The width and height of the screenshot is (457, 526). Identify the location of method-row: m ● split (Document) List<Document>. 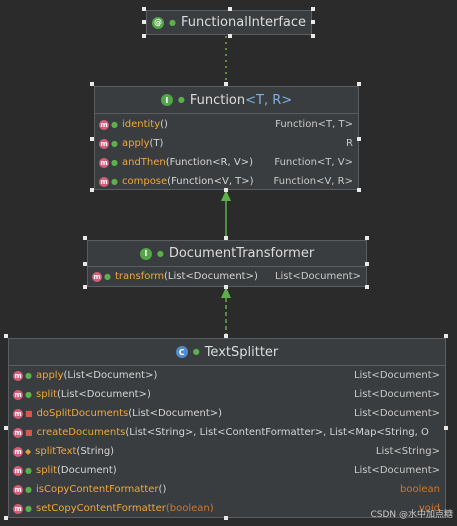
(227, 470).